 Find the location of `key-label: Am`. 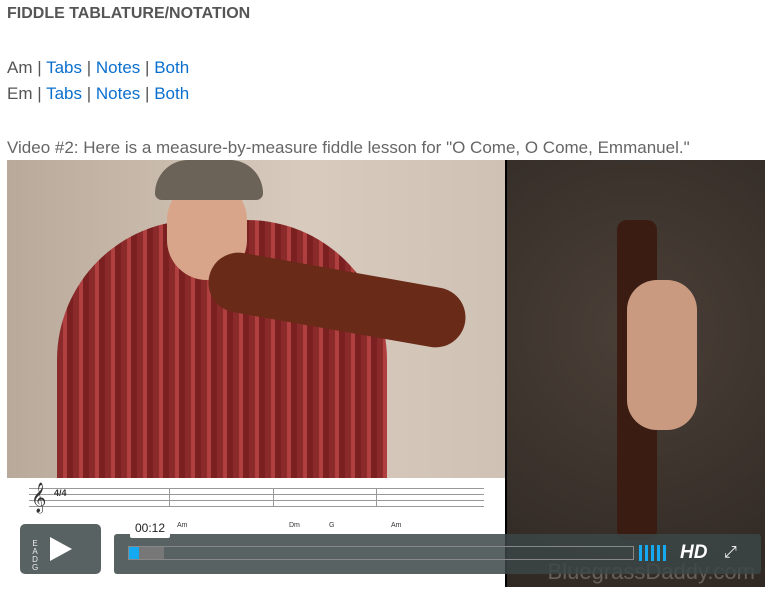

key-label: Am is located at coordinates (20, 67).